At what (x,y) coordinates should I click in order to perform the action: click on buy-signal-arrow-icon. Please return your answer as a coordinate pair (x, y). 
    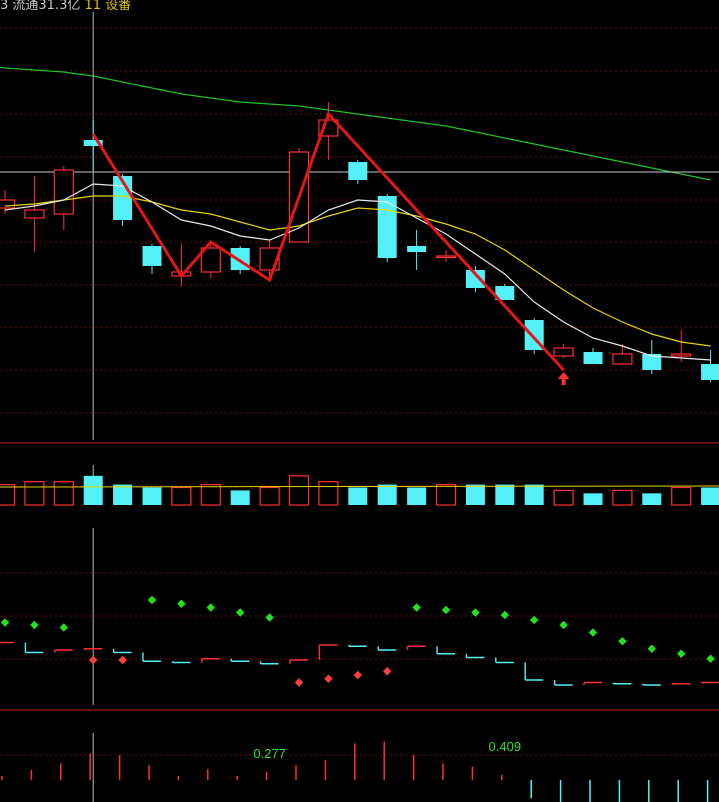
    Looking at the image, I should click on (563, 378).